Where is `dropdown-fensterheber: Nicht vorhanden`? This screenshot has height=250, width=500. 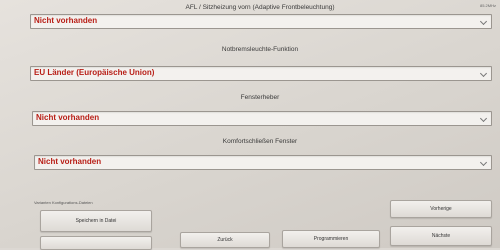 dropdown-fensterheber: Nicht vorhanden is located at coordinates (262, 118).